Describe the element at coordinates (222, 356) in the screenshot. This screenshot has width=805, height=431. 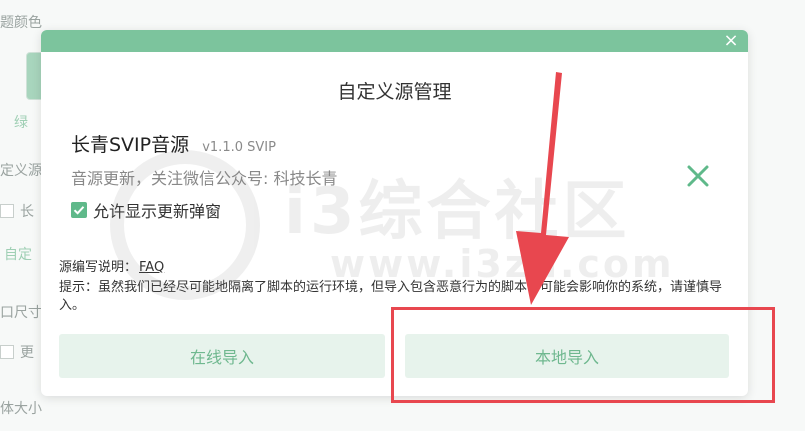
I see `online-import-button: 在线导入` at that location.